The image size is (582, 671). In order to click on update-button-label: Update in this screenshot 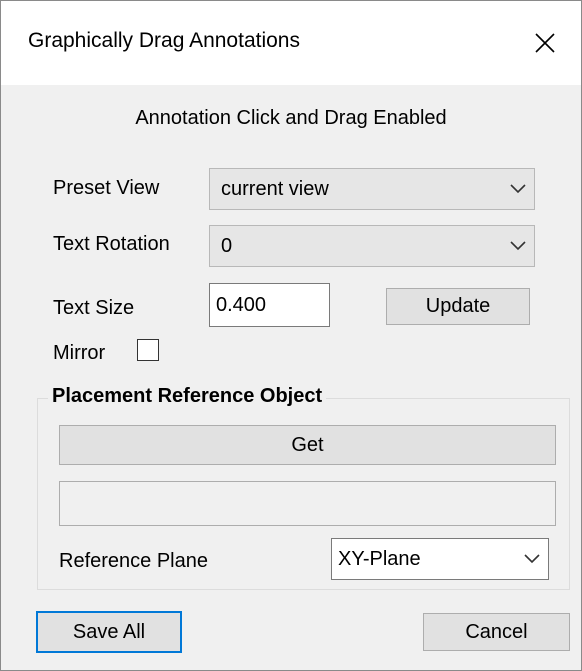, I will do `click(458, 306)`.